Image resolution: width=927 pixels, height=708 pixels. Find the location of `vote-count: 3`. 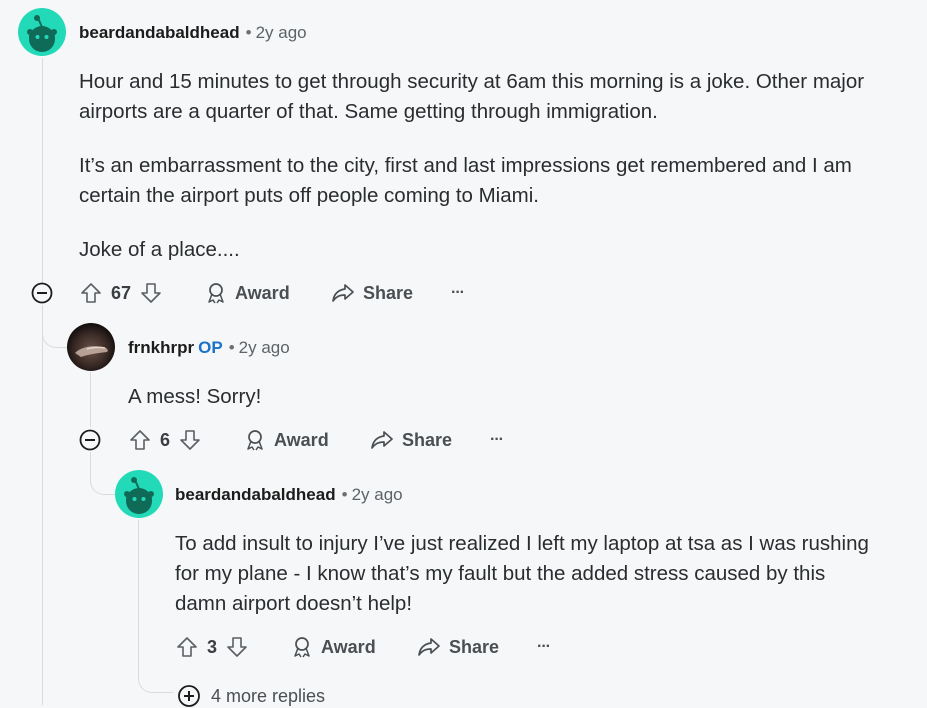

vote-count: 3 is located at coordinates (212, 646).